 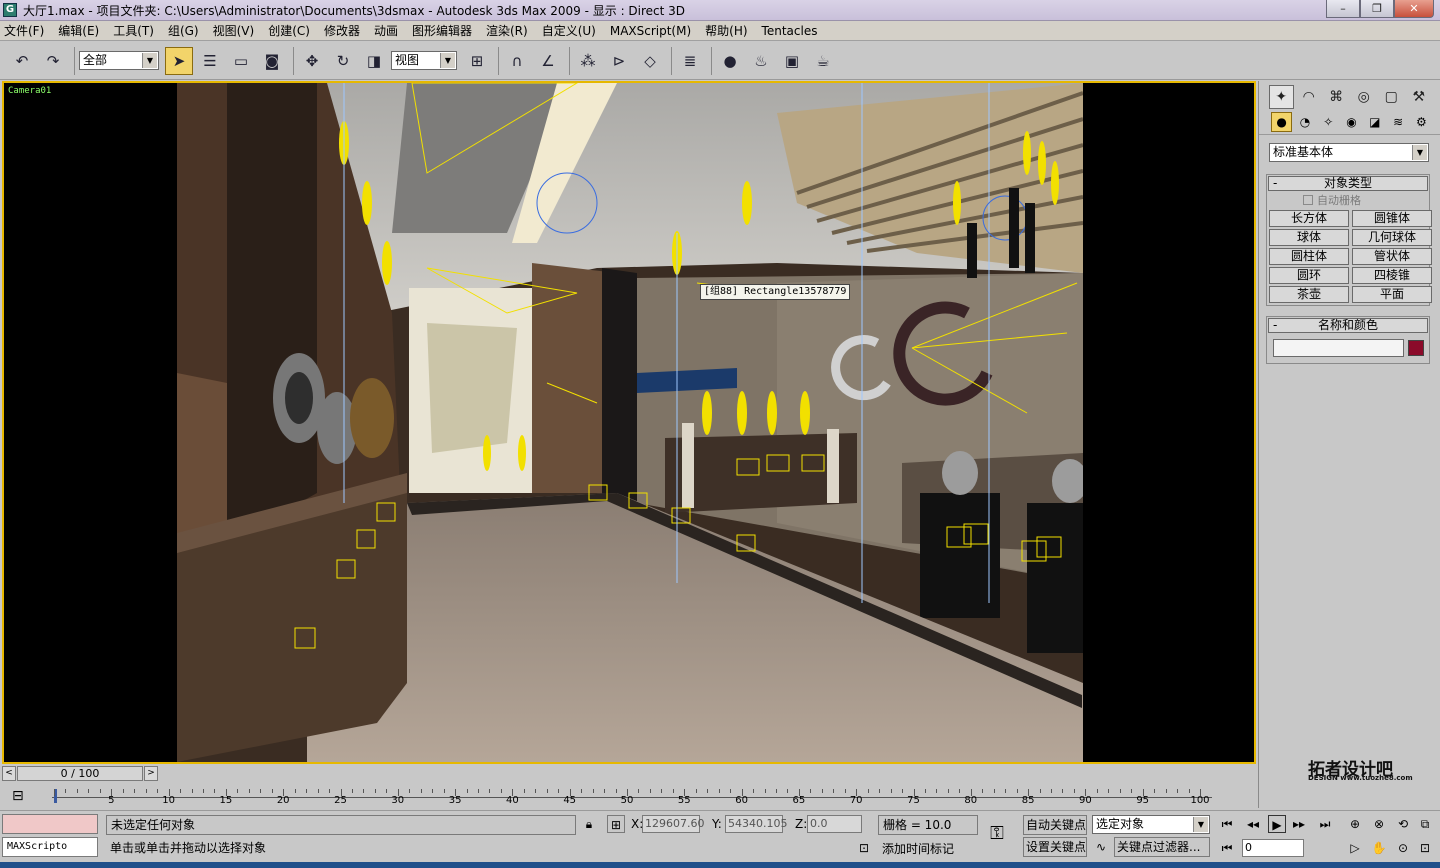 I want to click on rectangular-selection-icon: ▭, so click(x=241, y=61).